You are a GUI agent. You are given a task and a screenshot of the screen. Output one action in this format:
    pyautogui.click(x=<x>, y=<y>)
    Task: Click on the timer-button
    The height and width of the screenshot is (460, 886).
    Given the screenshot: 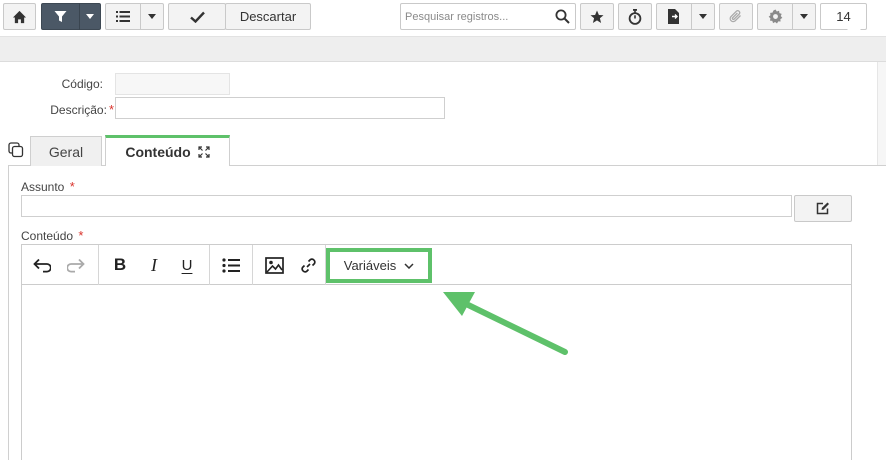 What is the action you would take?
    pyautogui.click(x=635, y=16)
    